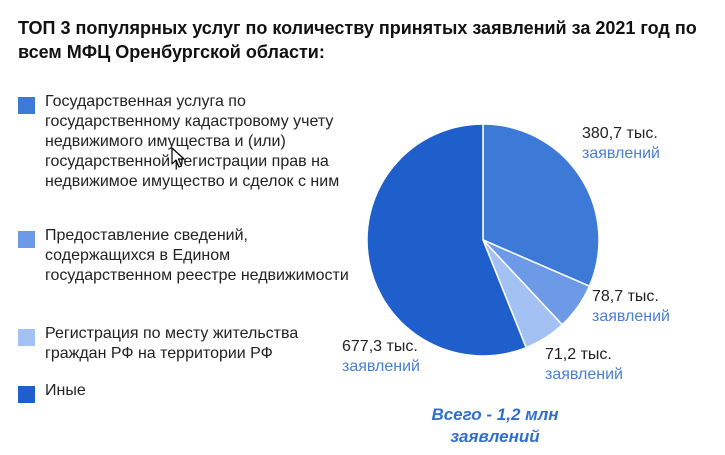 Image resolution: width=725 pixels, height=455 pixels. What do you see at coordinates (380, 346) in the screenshot?
I see `data-label-other-value: 677,3 тыс.` at bounding box center [380, 346].